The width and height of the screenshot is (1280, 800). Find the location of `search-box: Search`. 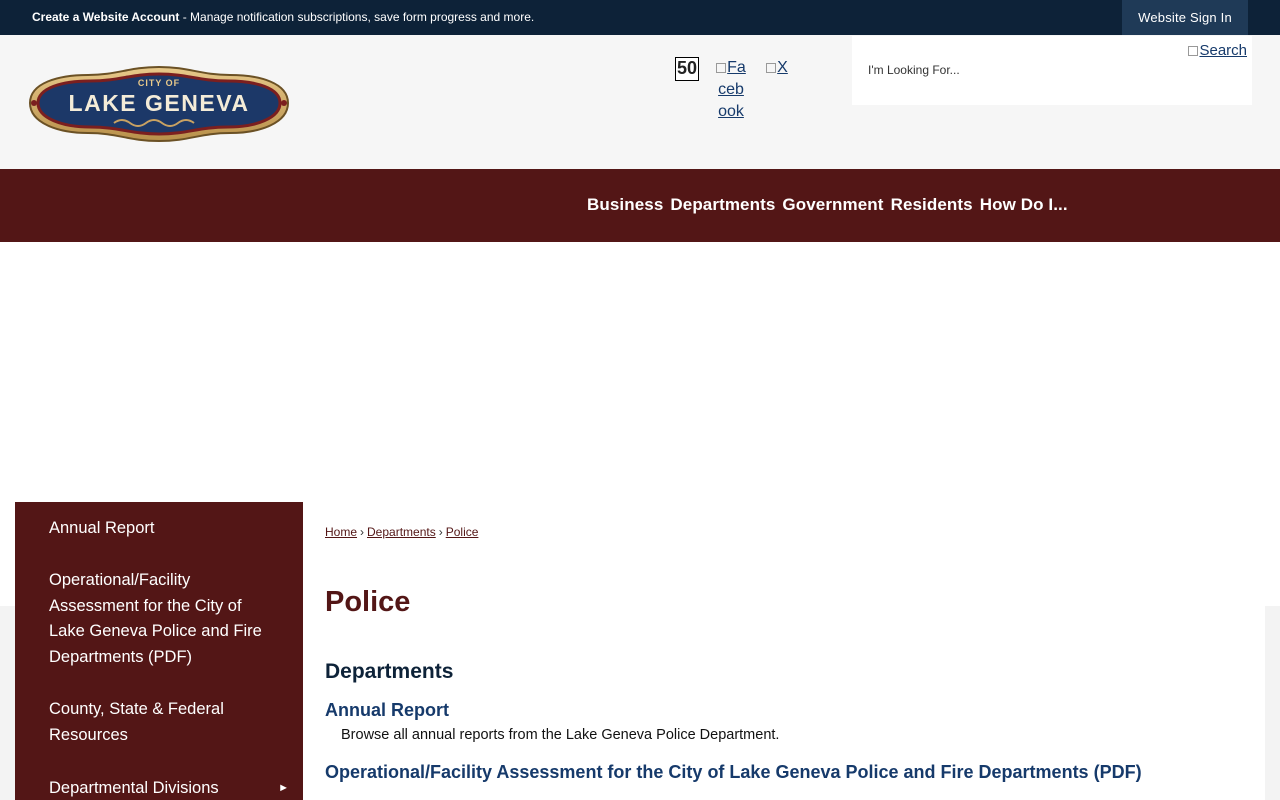

search-box: Search is located at coordinates (1052, 70).